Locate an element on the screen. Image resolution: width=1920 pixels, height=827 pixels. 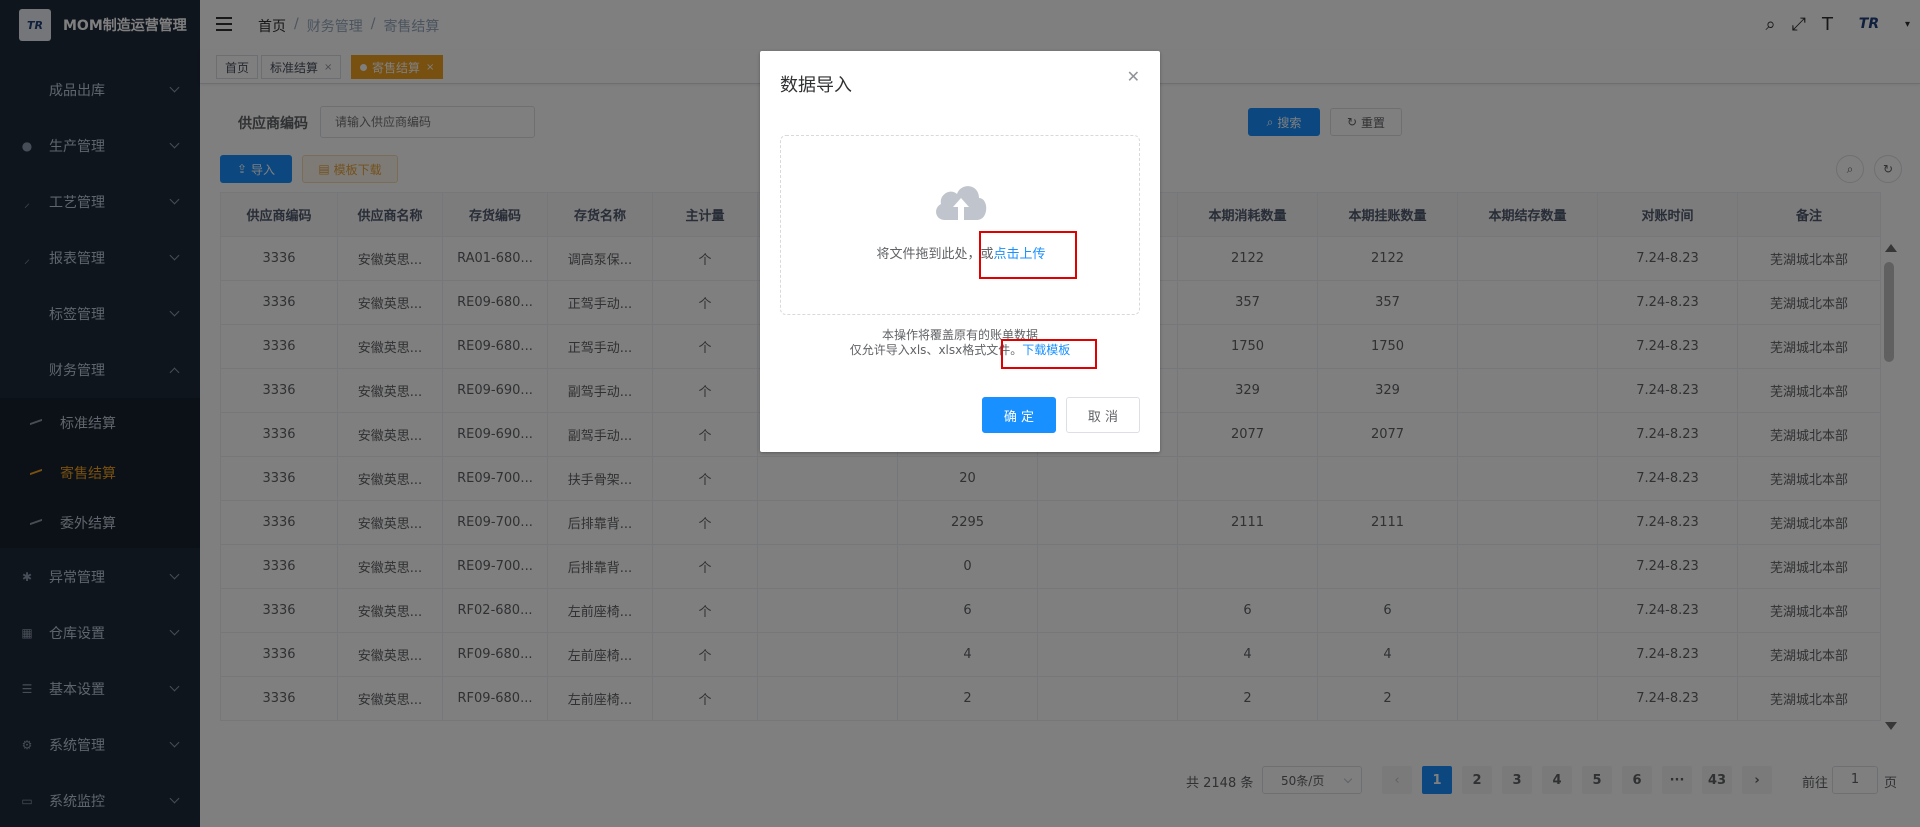
confirm-button: 确 定 is located at coordinates (1019, 415).